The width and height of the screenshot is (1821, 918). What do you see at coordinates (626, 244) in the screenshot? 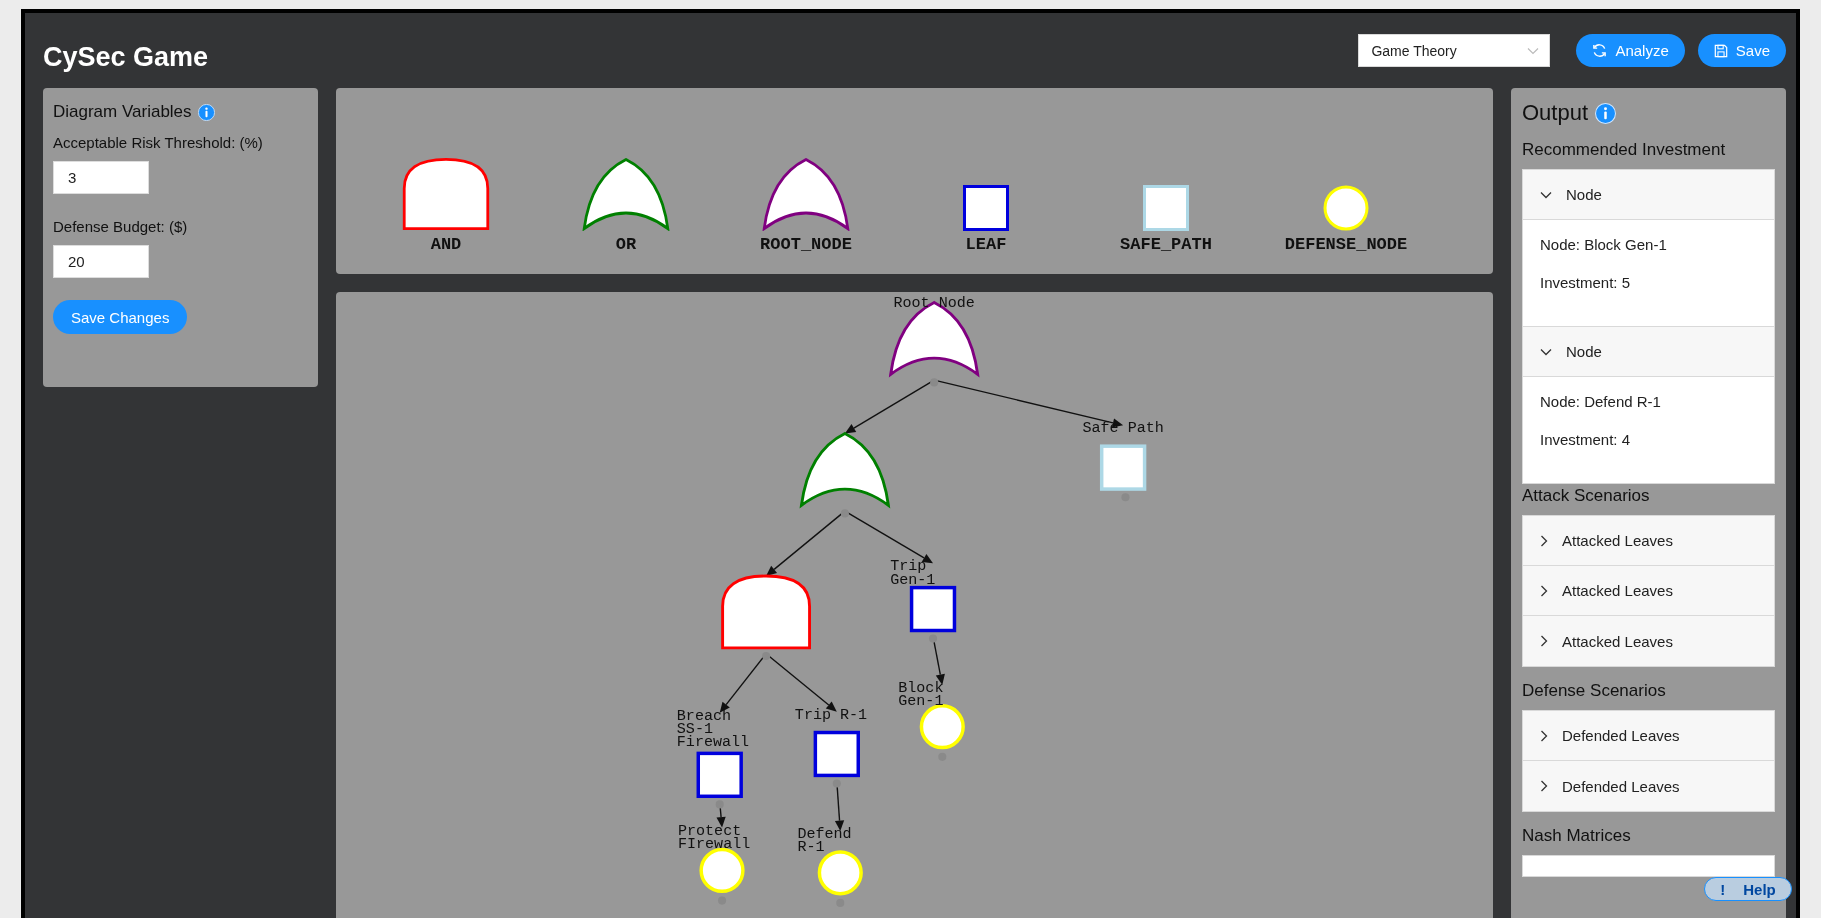
I see `legend-label: OR` at bounding box center [626, 244].